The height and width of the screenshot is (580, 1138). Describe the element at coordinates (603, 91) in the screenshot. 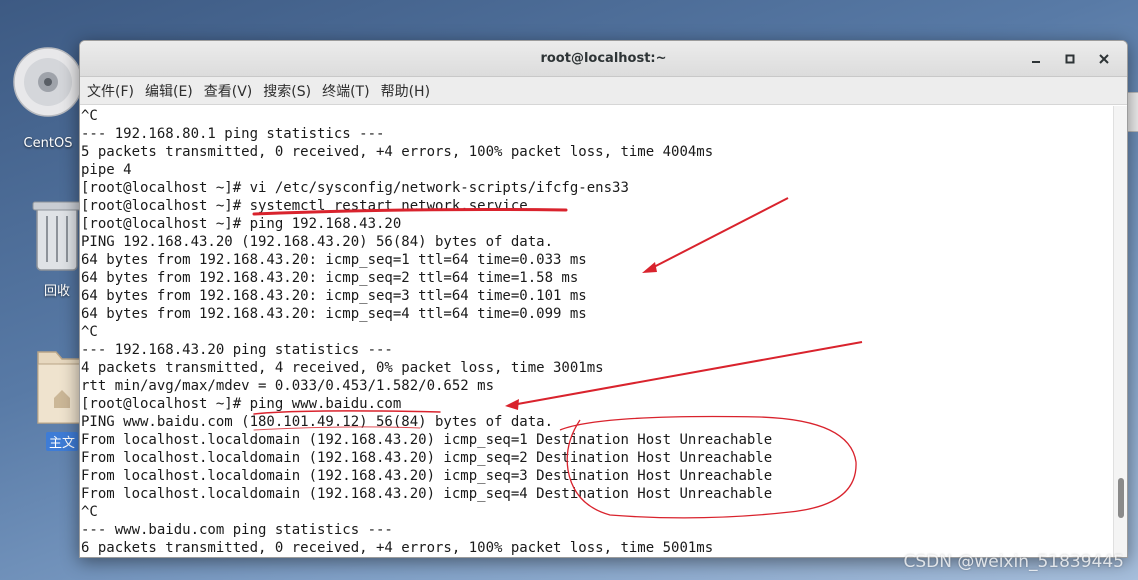

I see `menu-bar: 文件(F) 编辑(E) 查看(V) 搜索(S) 终端(T) 帮助(H)` at that location.